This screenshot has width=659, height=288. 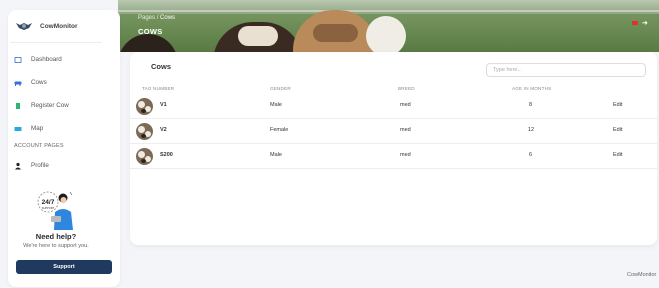 What do you see at coordinates (393, 89) in the screenshot?
I see `table-header: TAG NUMBER GENDER BREED AGE IN MONTHS` at bounding box center [393, 89].